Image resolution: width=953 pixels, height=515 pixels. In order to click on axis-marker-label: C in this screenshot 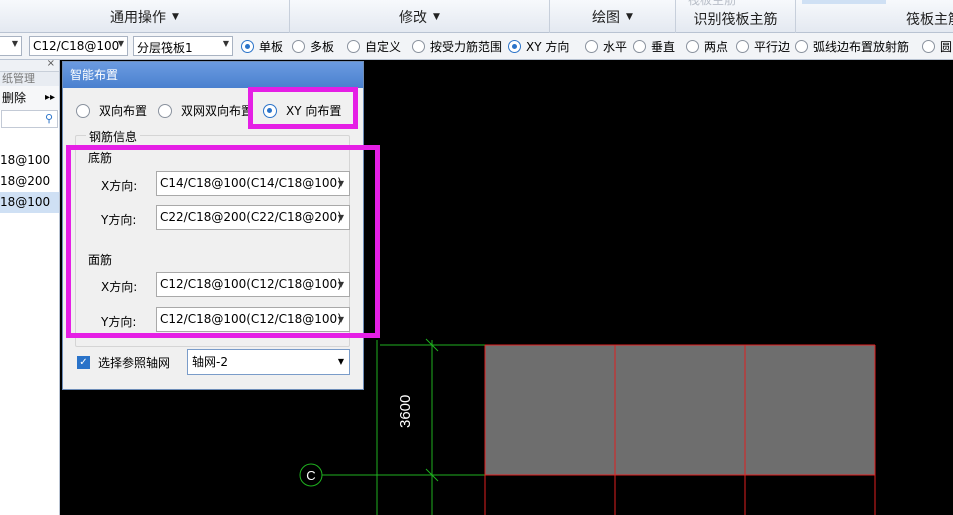, I will do `click(310, 475)`.